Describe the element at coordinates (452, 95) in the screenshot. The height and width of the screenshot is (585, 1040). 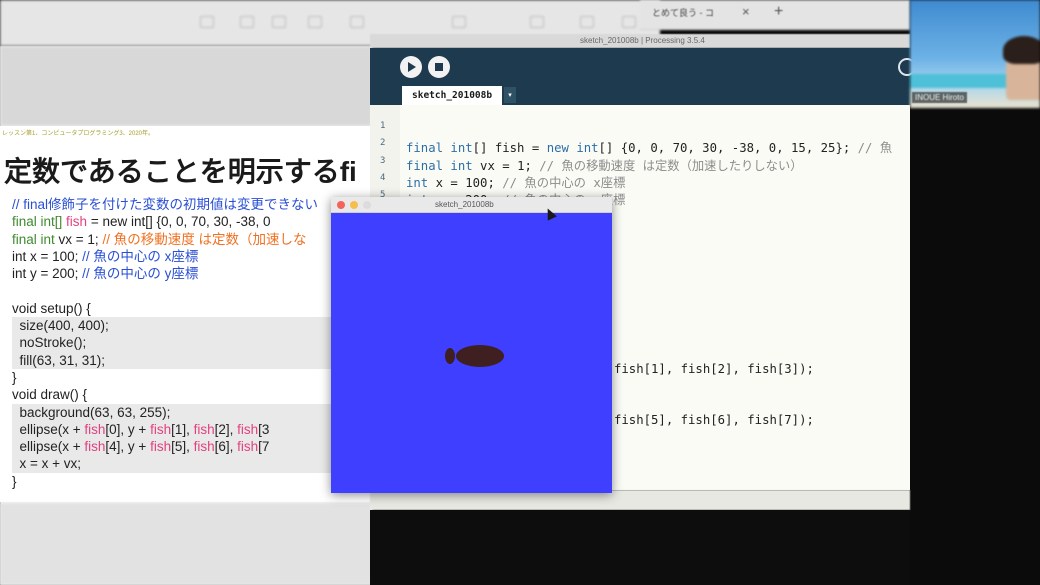
I see `tab-sketch: sketch_201008b` at that location.